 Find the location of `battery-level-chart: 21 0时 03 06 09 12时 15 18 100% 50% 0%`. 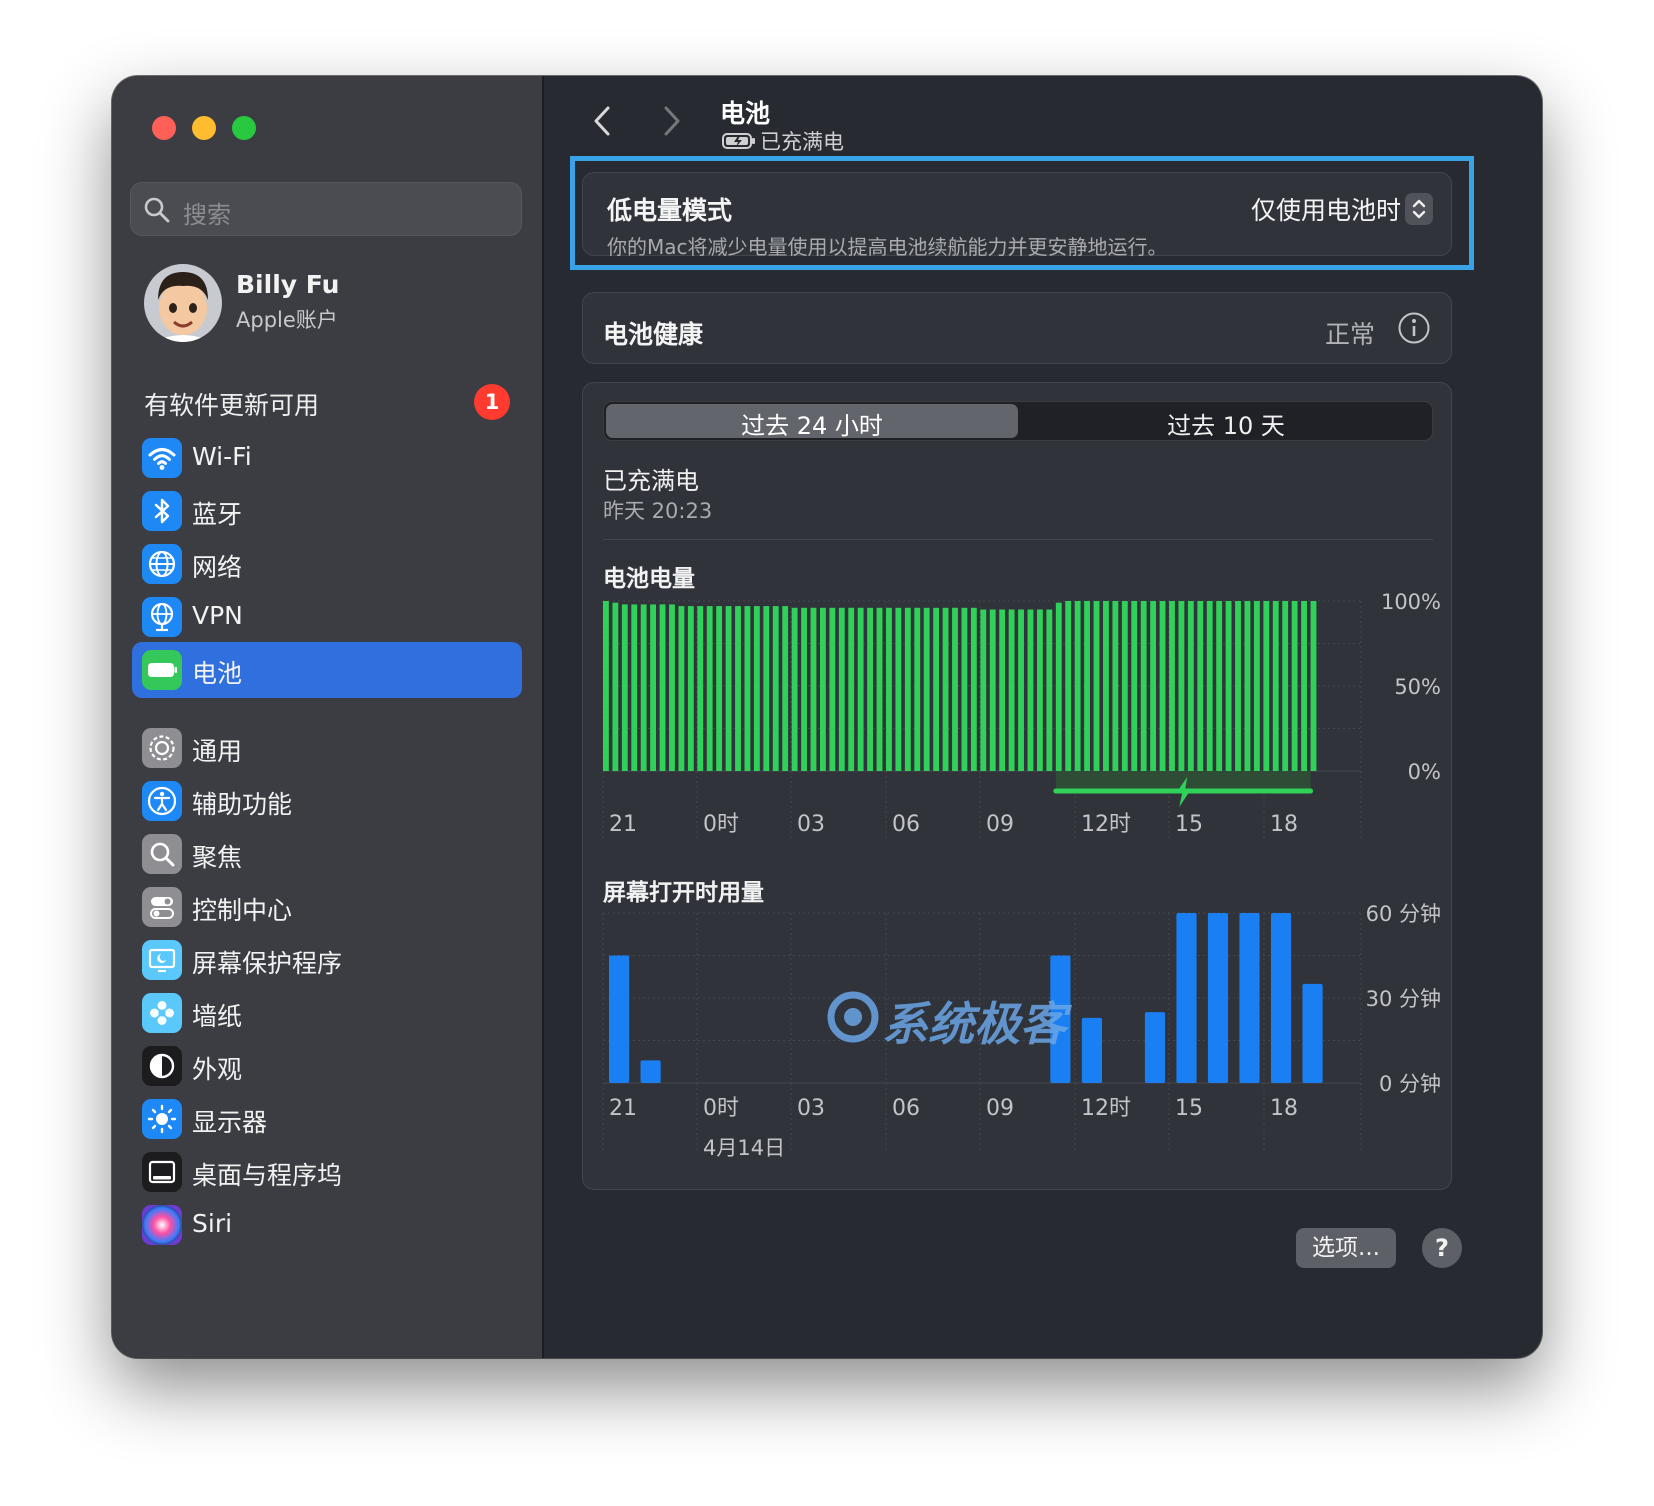

battery-level-chart: 21 0时 03 06 09 12时 15 18 100% 50% 0% is located at coordinates (1021, 714).